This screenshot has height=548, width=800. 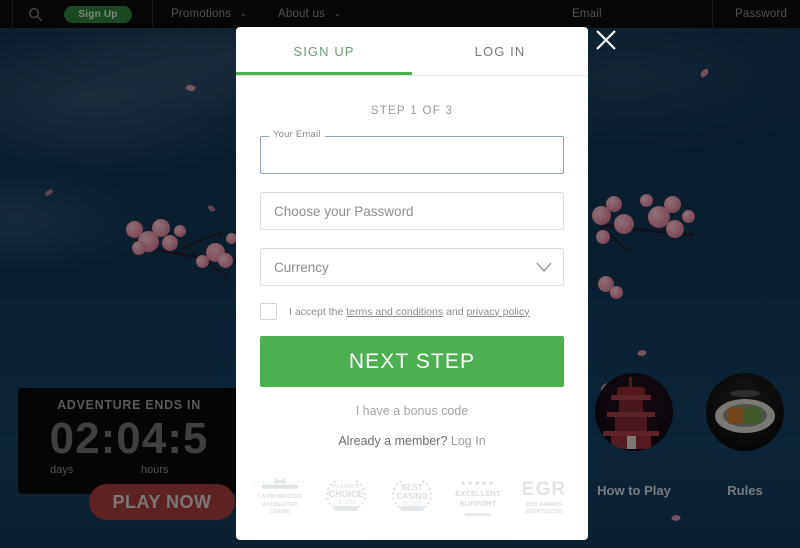 What do you see at coordinates (606, 40) in the screenshot?
I see `close-icon` at bounding box center [606, 40].